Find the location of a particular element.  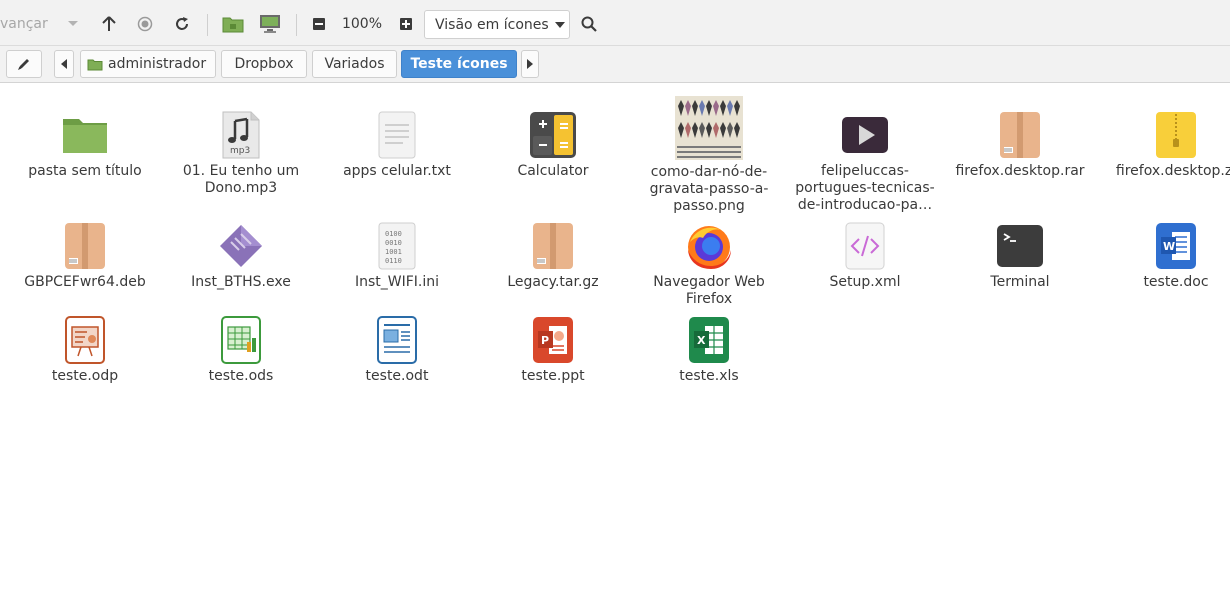

file-label: Inst_BTHS.exe is located at coordinates (241, 282).